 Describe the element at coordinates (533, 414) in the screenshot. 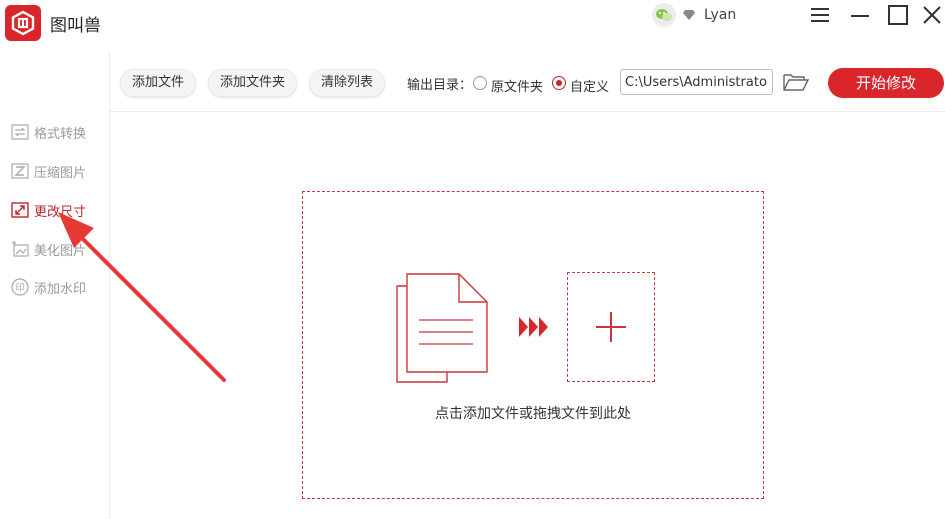

I see `drop-hint: 点击添加文件或拖拽文件到此处` at that location.